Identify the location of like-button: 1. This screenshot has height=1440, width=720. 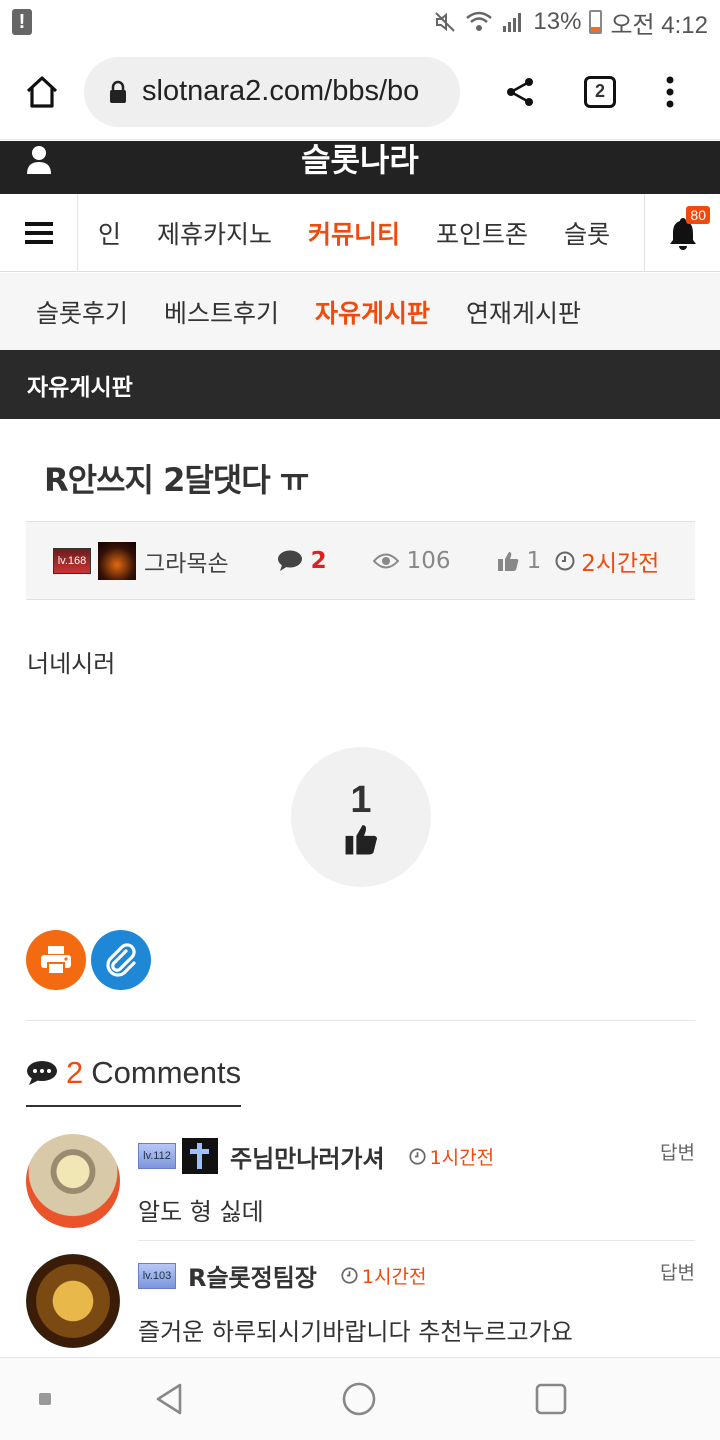
(361, 817).